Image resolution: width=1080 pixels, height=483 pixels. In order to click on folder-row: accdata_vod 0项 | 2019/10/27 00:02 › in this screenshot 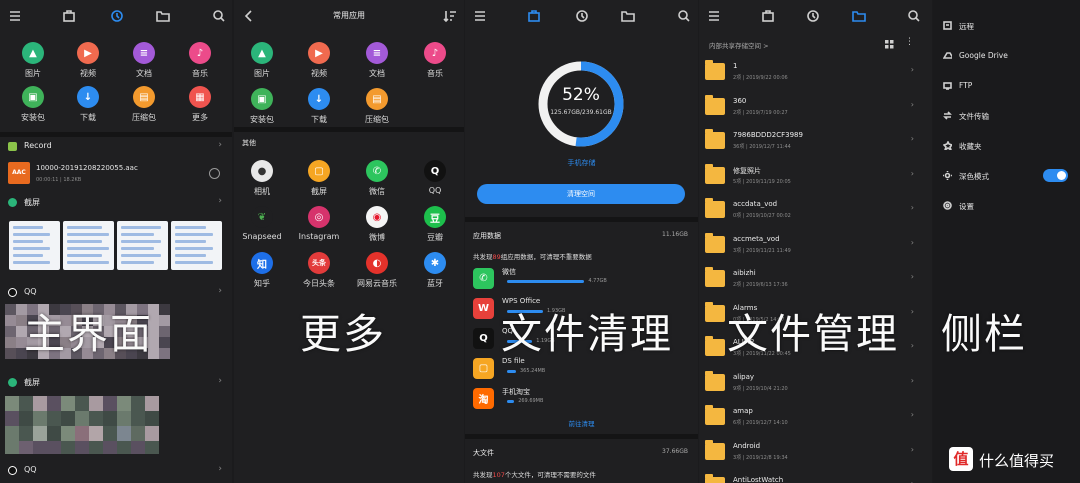, I will do `click(815, 212)`.